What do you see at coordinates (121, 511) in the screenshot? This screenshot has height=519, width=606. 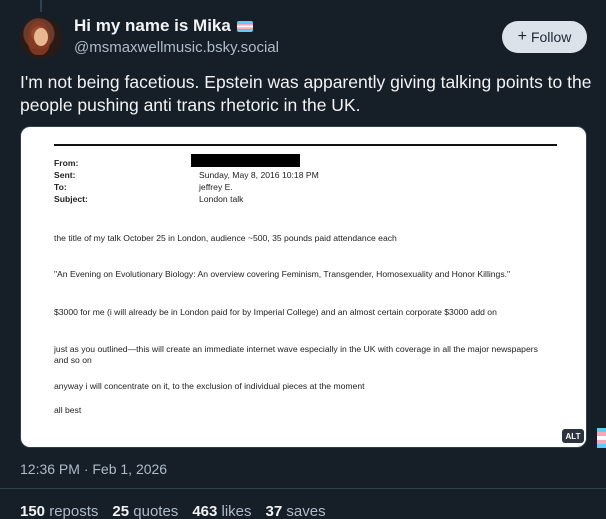 I see `stat-count: 25` at bounding box center [121, 511].